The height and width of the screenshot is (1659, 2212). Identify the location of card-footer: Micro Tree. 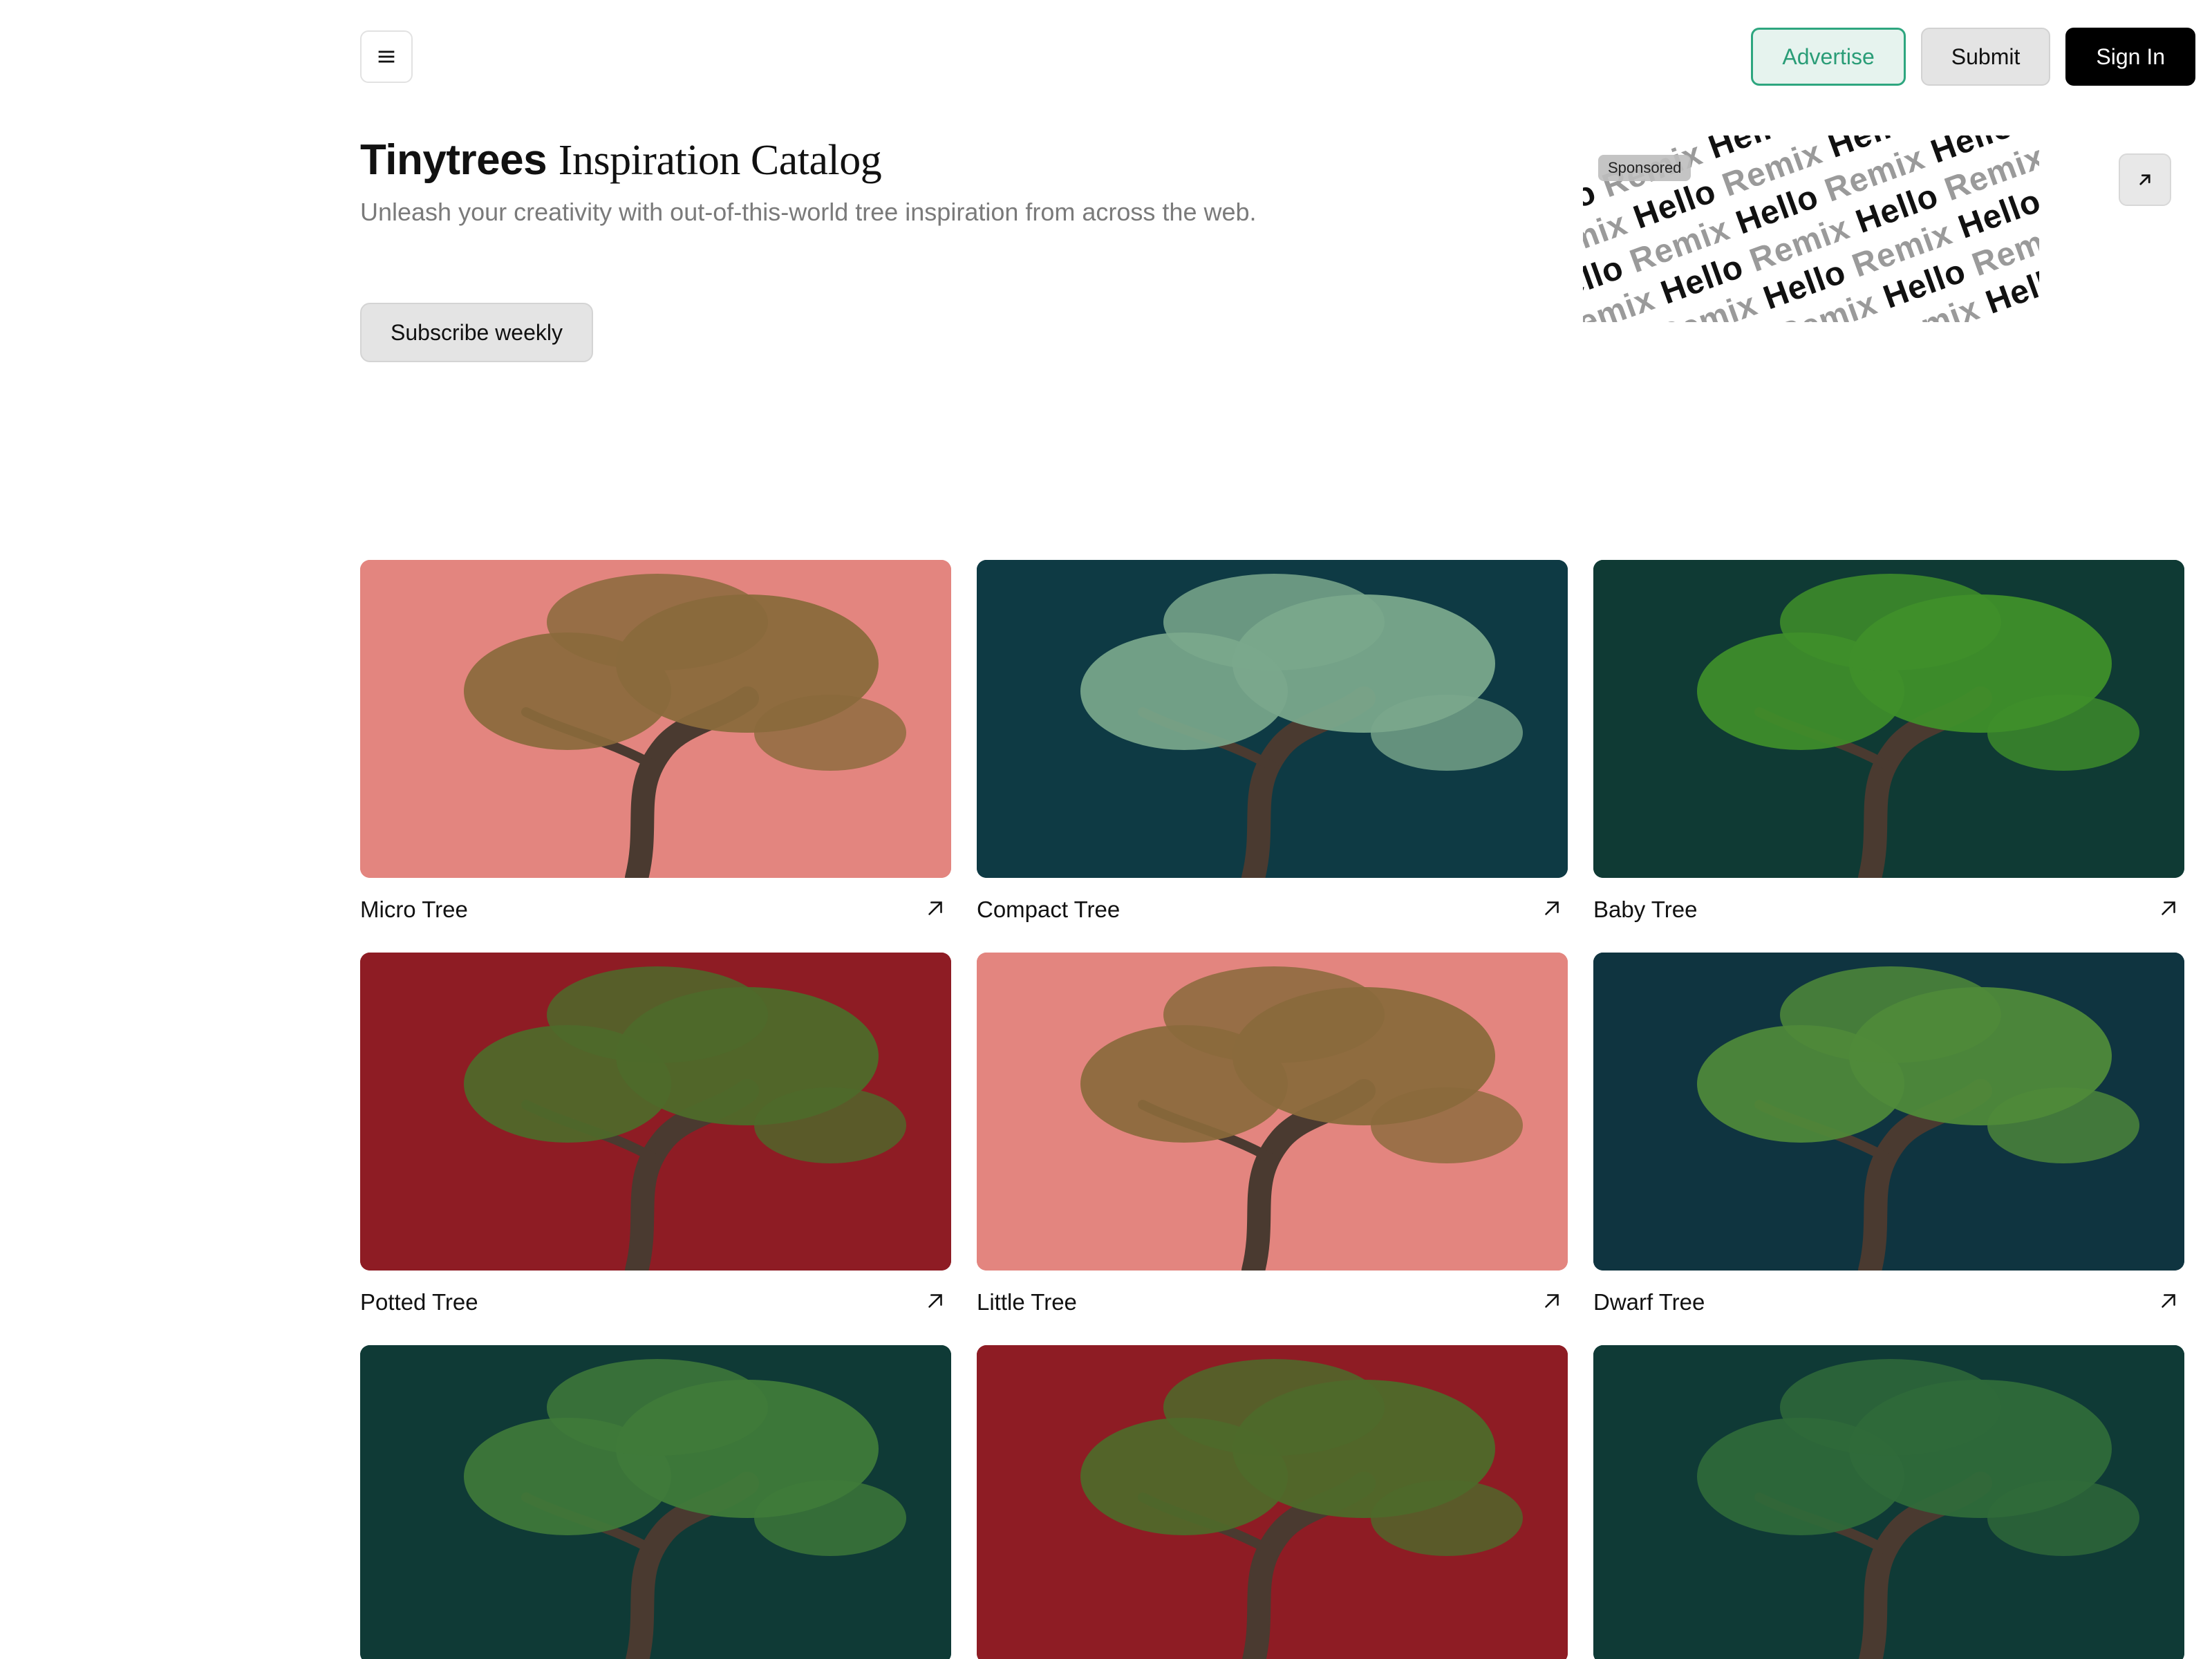
(656, 910).